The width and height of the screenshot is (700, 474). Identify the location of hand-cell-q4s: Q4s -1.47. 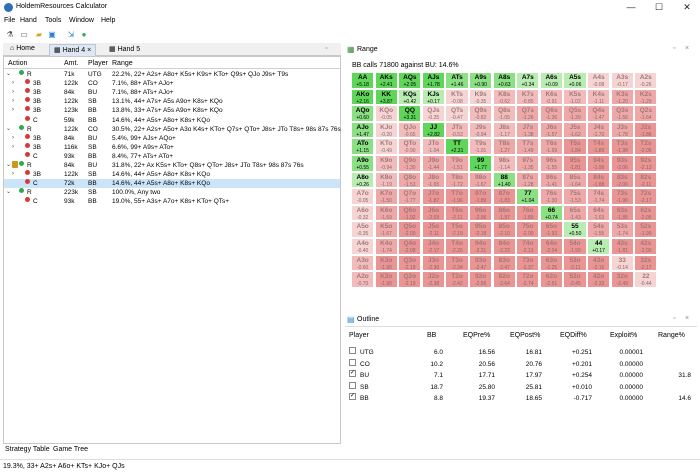
(599, 113).